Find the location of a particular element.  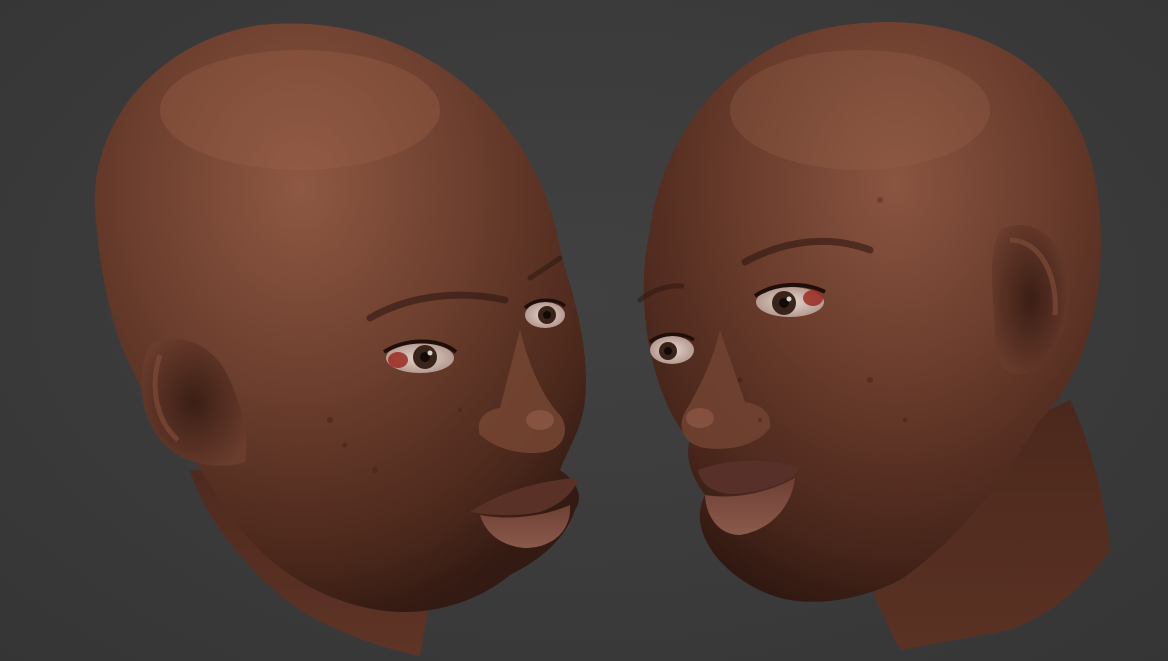

right-eye-near is located at coordinates (789, 299).